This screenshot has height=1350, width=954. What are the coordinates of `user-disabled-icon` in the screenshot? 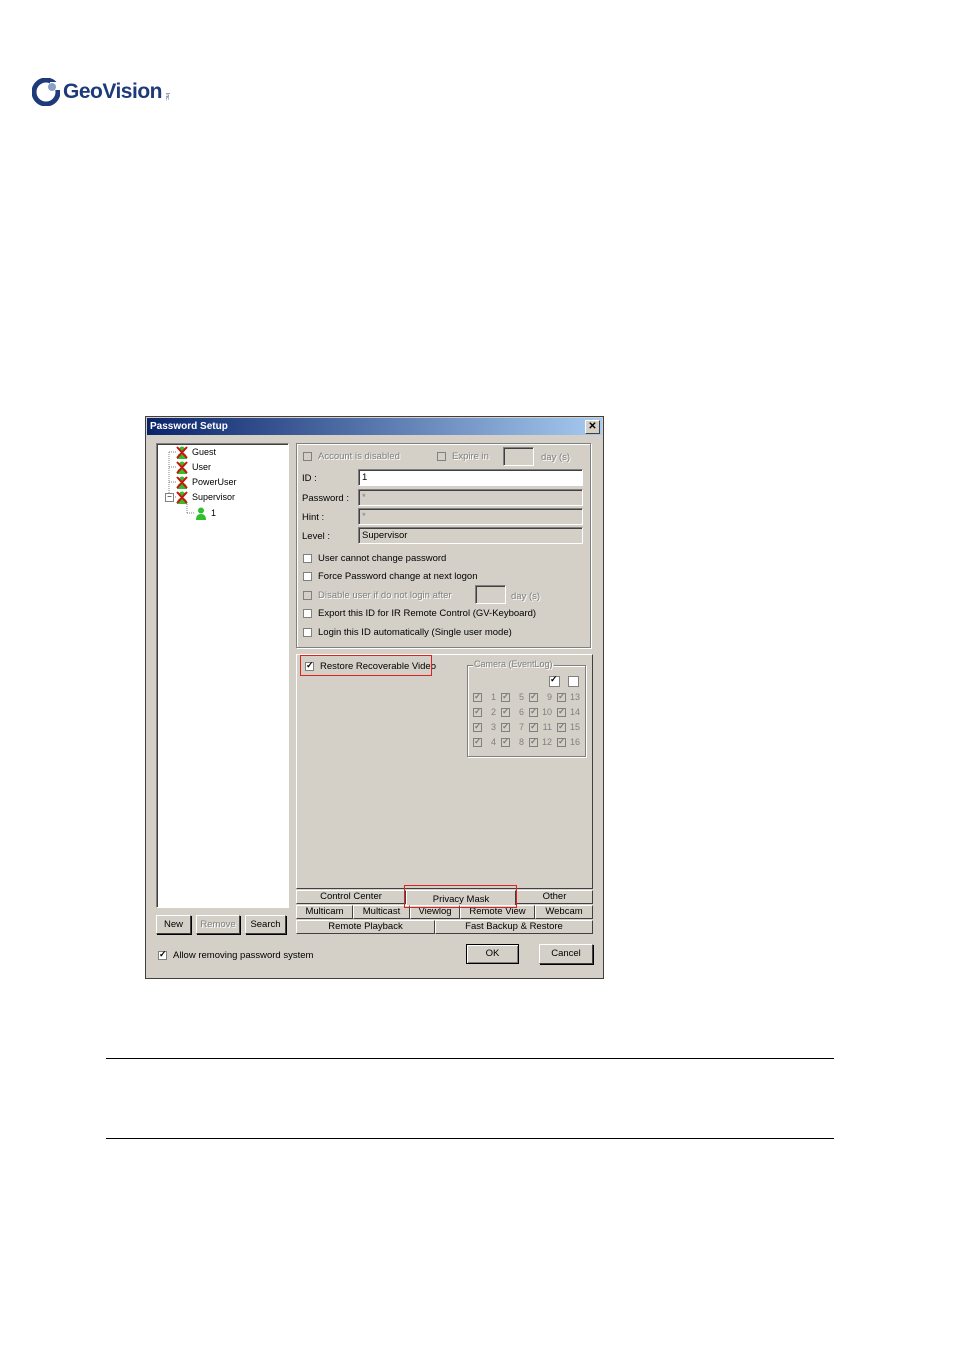 It's located at (182, 482).